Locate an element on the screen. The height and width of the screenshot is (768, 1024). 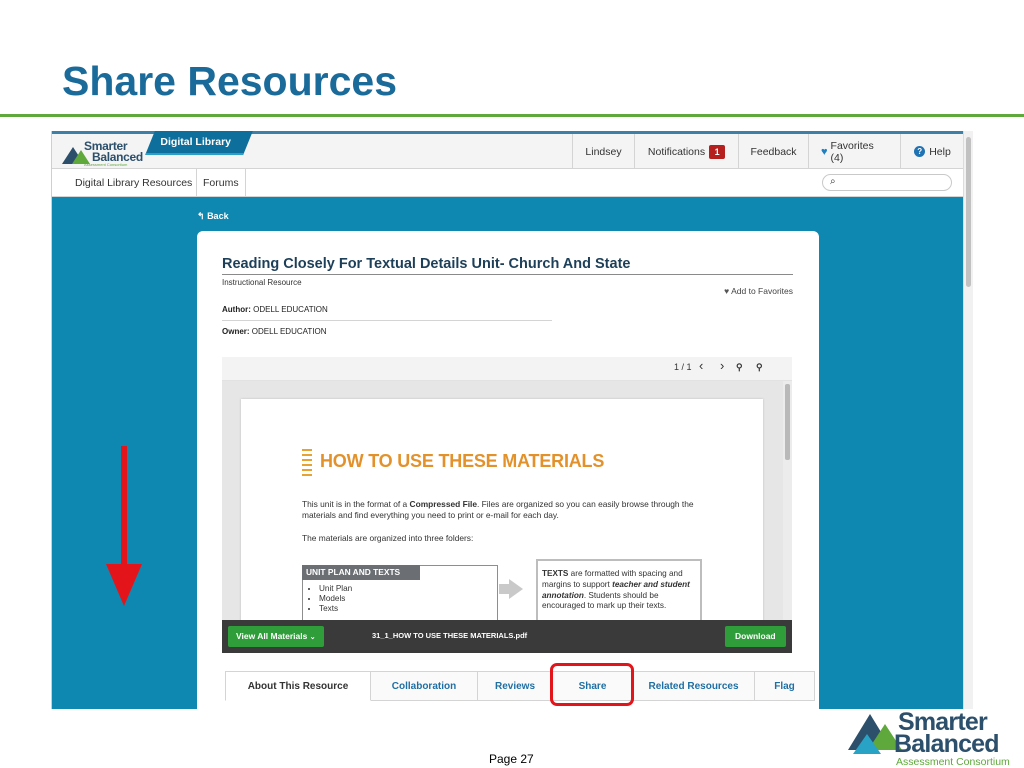
tab-related-resources: Related Resources is located at coordinates (694, 686).